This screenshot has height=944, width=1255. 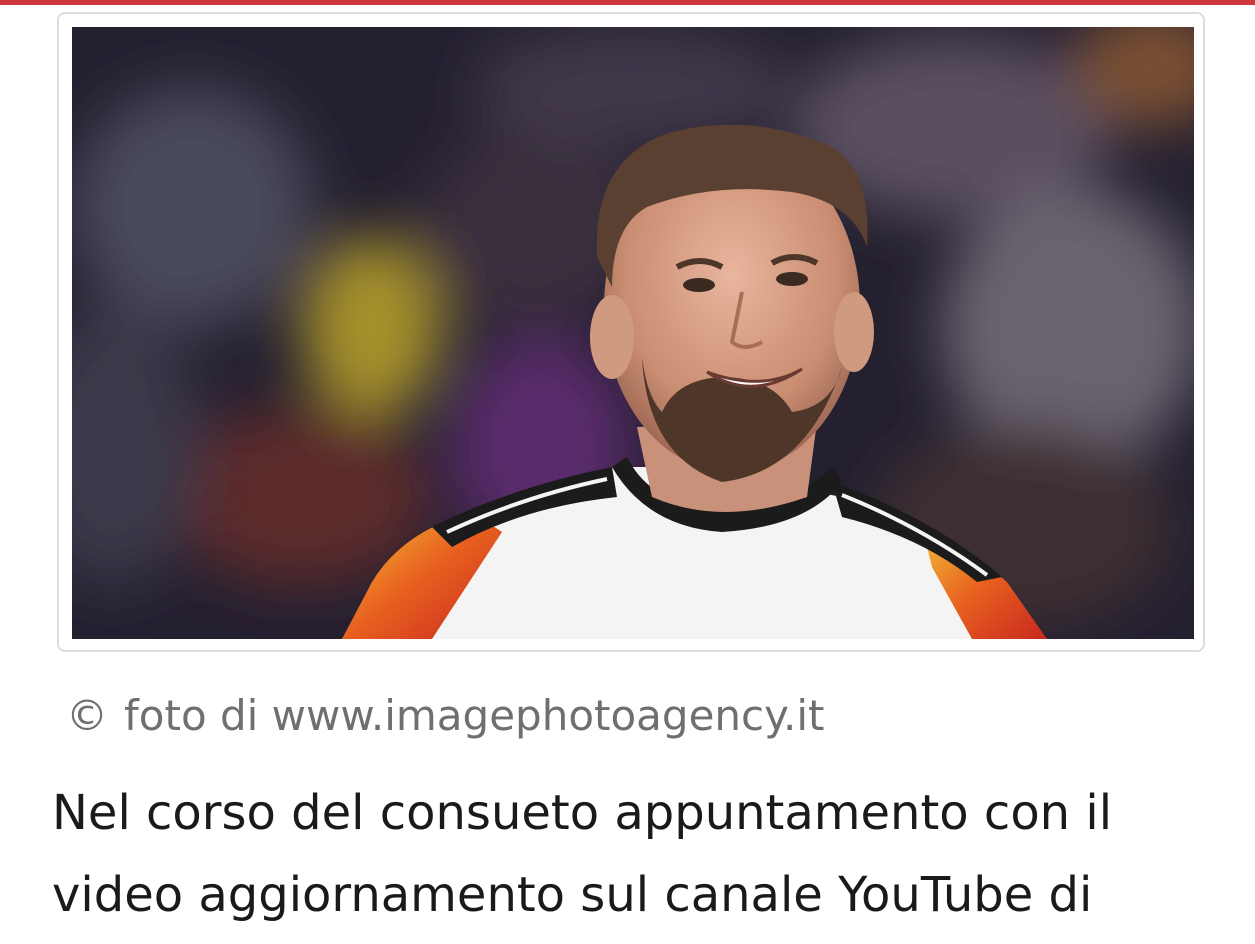 I want to click on top-accent-bar, so click(x=627, y=2).